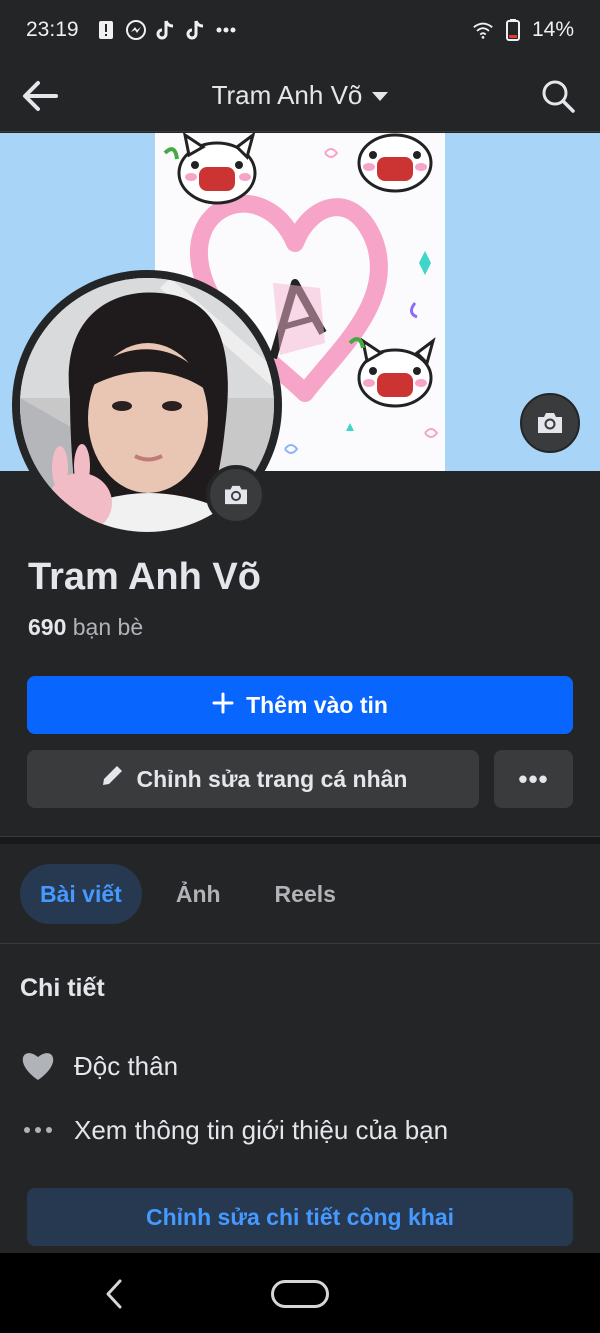  I want to click on alert-icon, so click(106, 30).